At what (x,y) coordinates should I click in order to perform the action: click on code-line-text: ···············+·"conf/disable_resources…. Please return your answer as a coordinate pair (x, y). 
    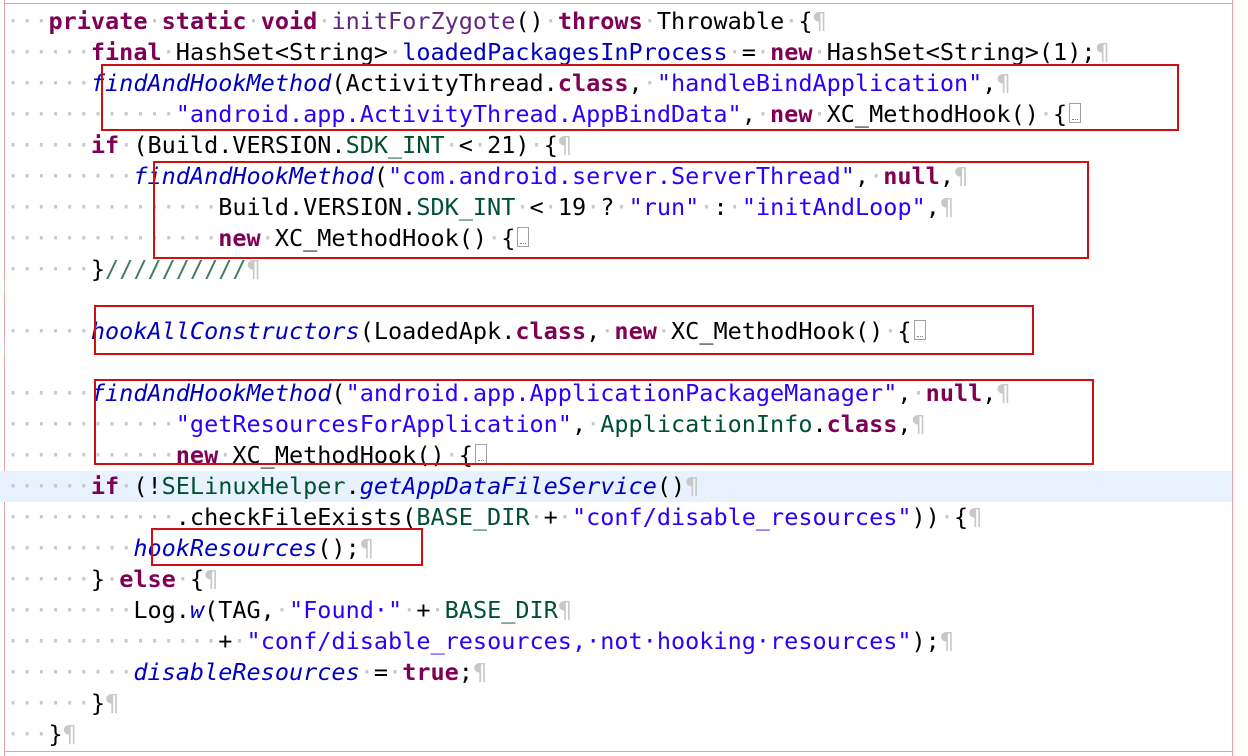
    Looking at the image, I should click on (480, 641).